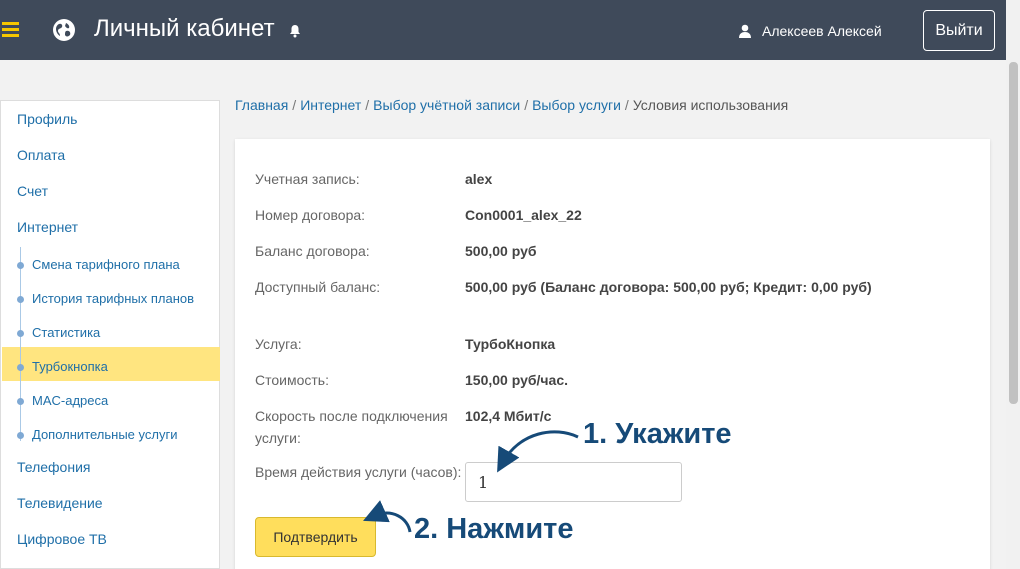  Describe the element at coordinates (501, 251) in the screenshot. I see `detail-value-balance: 500,00 руб` at that location.